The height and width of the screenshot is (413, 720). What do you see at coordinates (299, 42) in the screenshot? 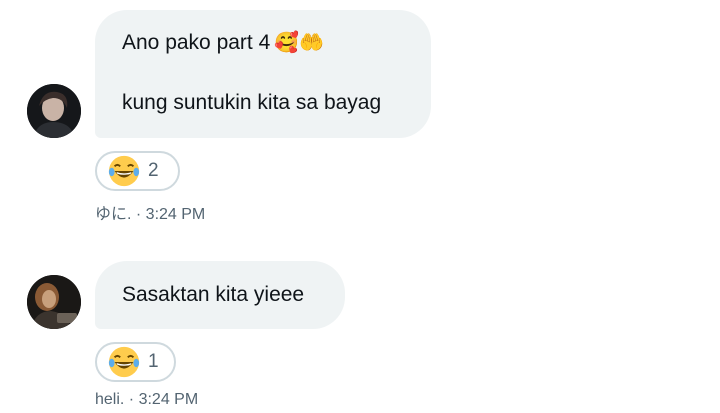
I see `emoji-smiling-hearts-hands-icon: 🥰🤲` at bounding box center [299, 42].